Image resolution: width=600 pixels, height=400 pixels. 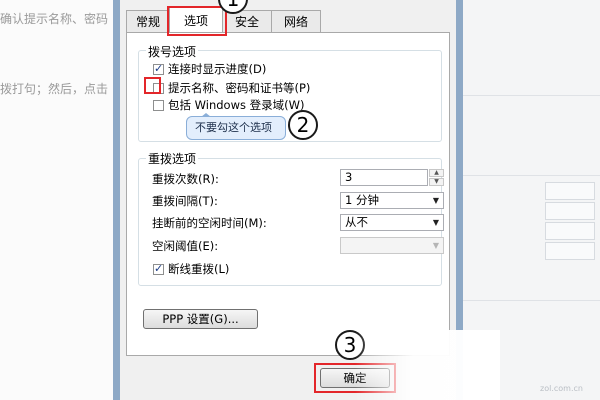 What do you see at coordinates (148, 21) in the screenshot?
I see `tab-general: 常规` at bounding box center [148, 21].